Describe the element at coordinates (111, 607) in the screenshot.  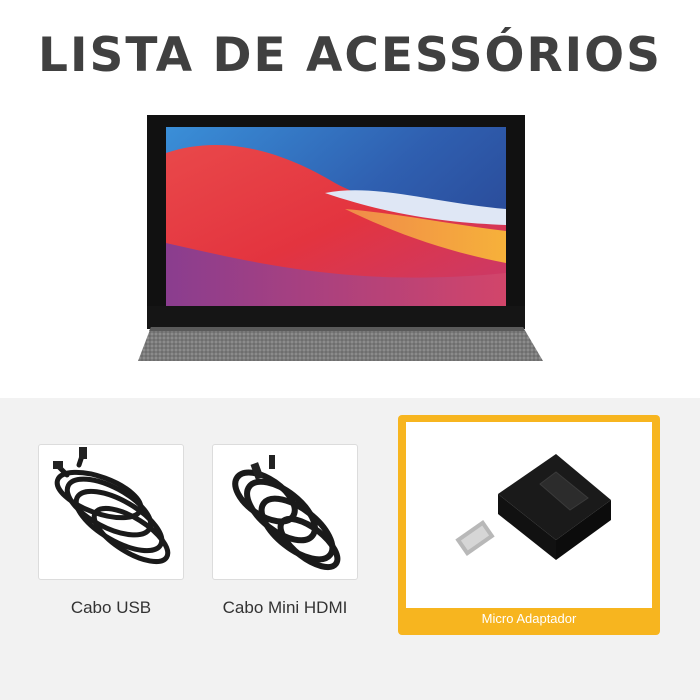
I see `usb-cable-label: Cabo USB` at that location.